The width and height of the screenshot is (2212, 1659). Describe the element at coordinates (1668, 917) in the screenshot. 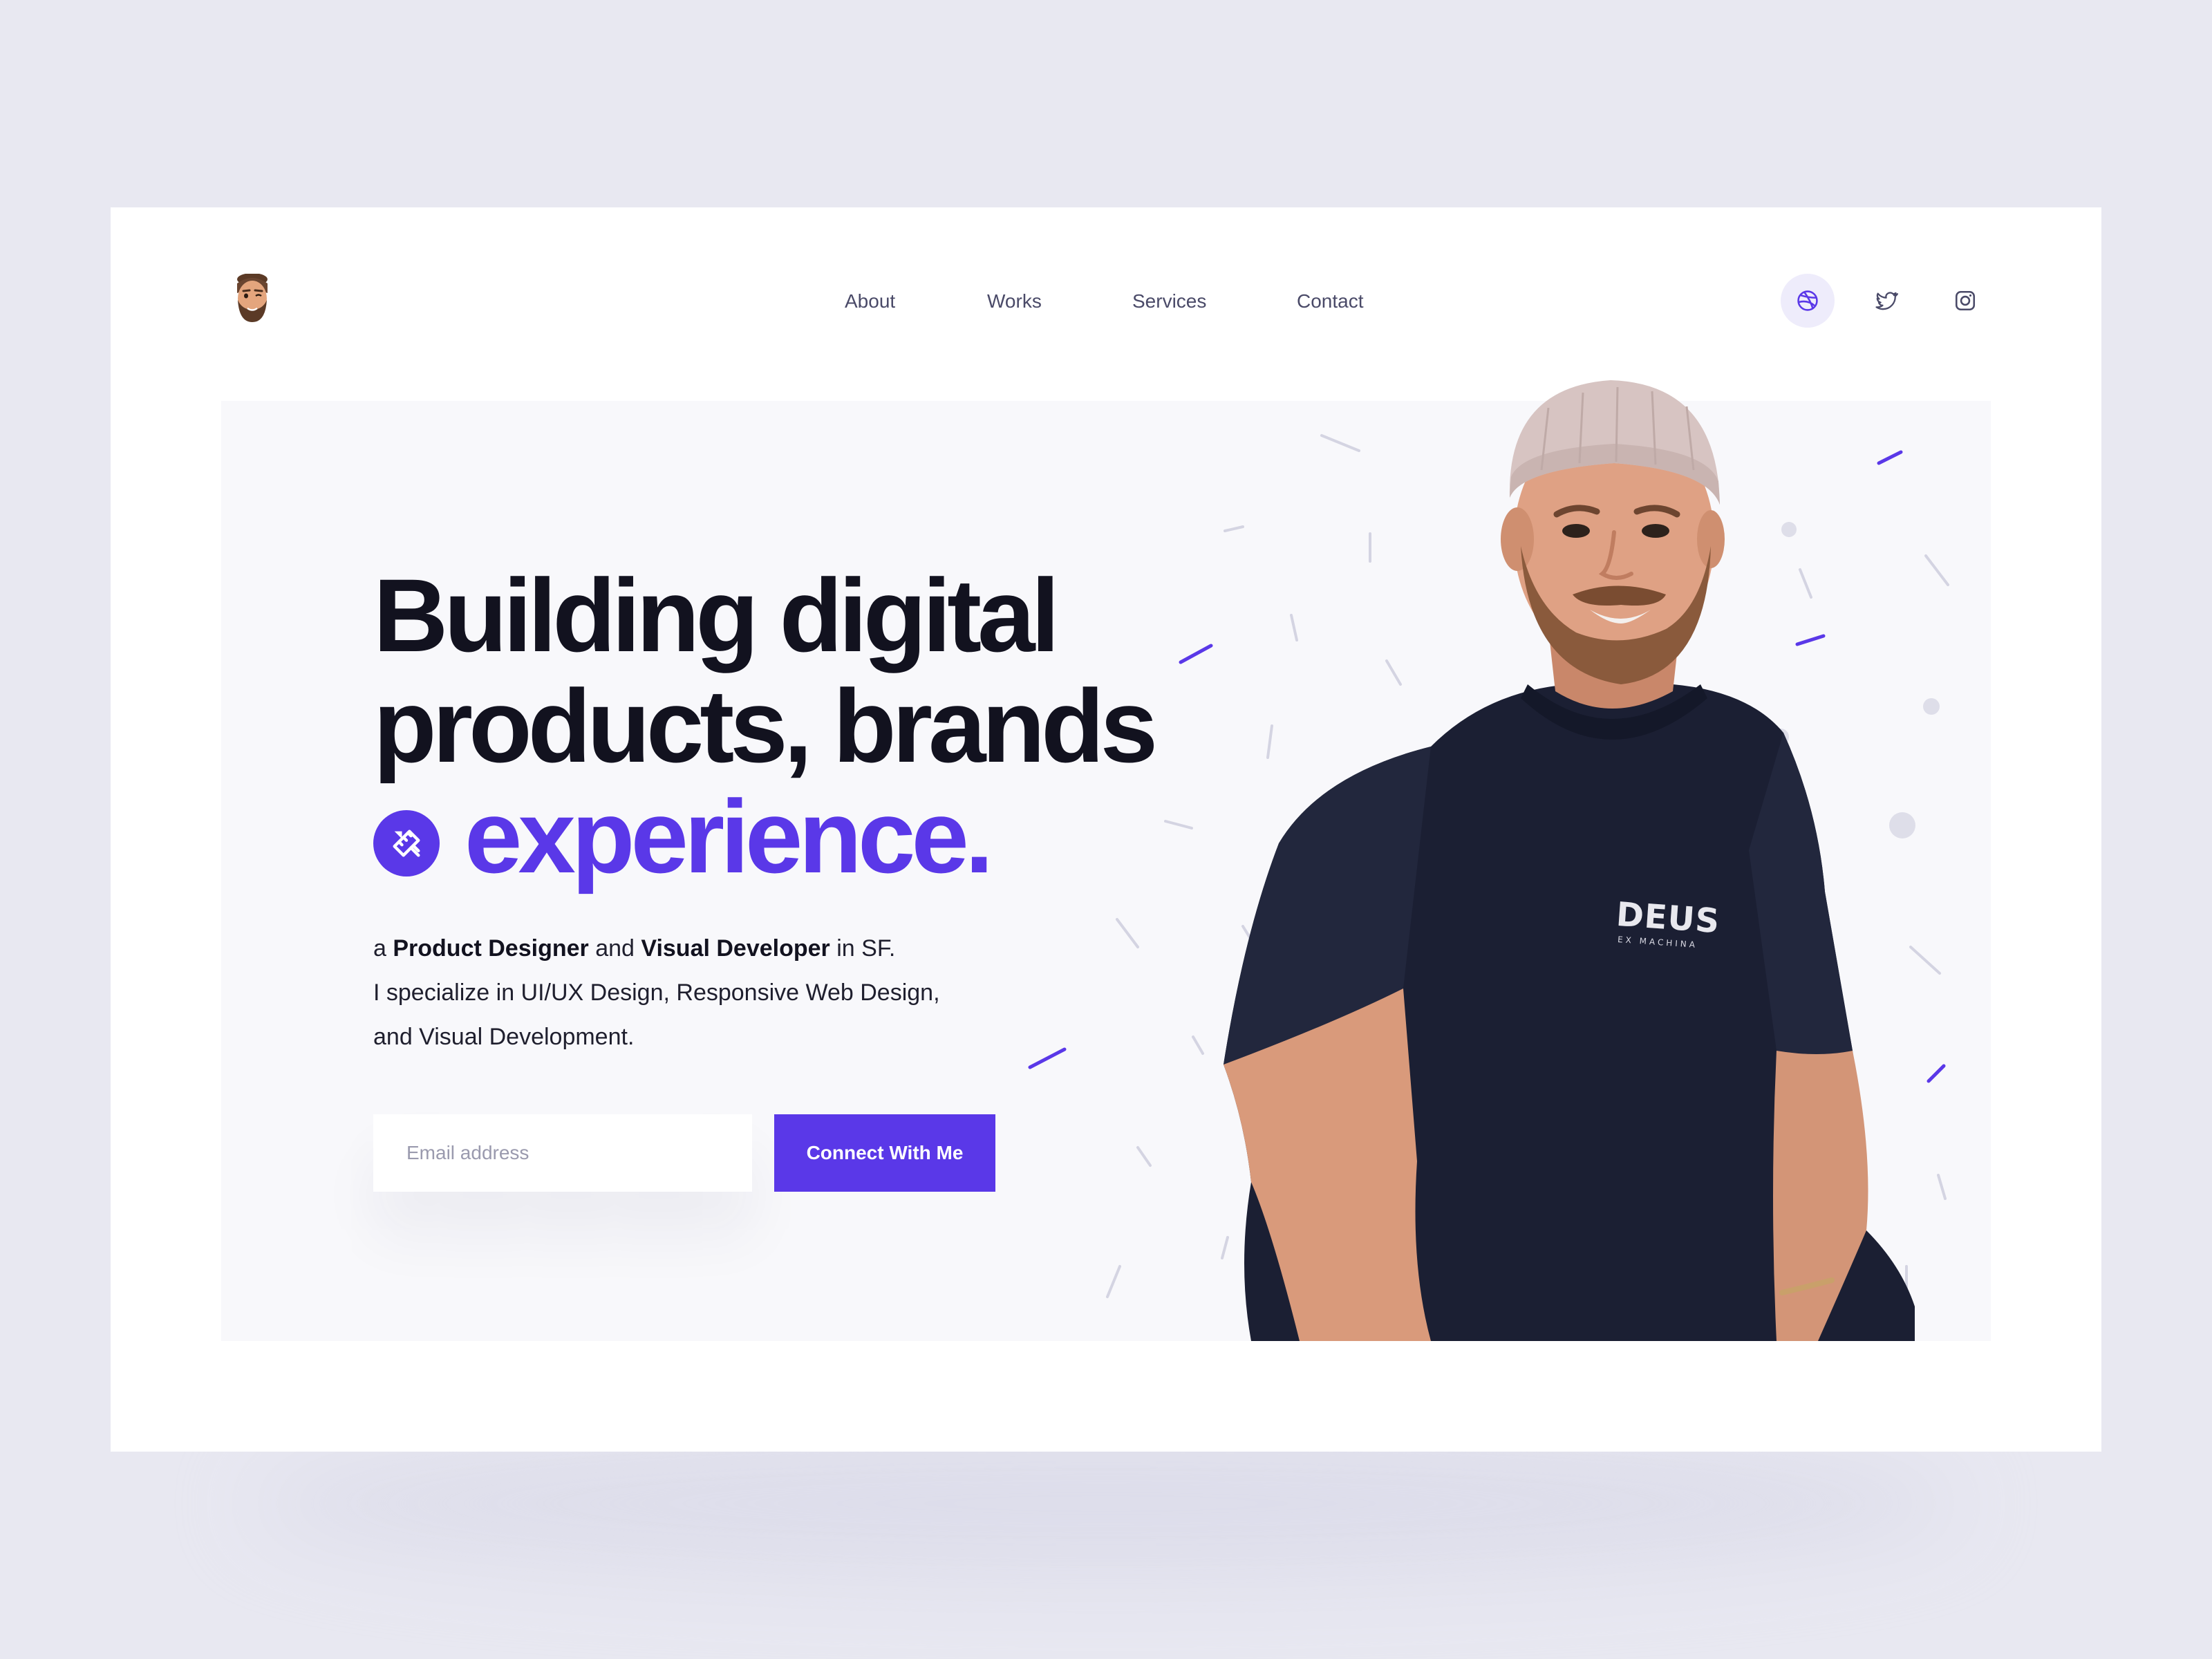

I see `shirt-print-brand: DEUS` at that location.